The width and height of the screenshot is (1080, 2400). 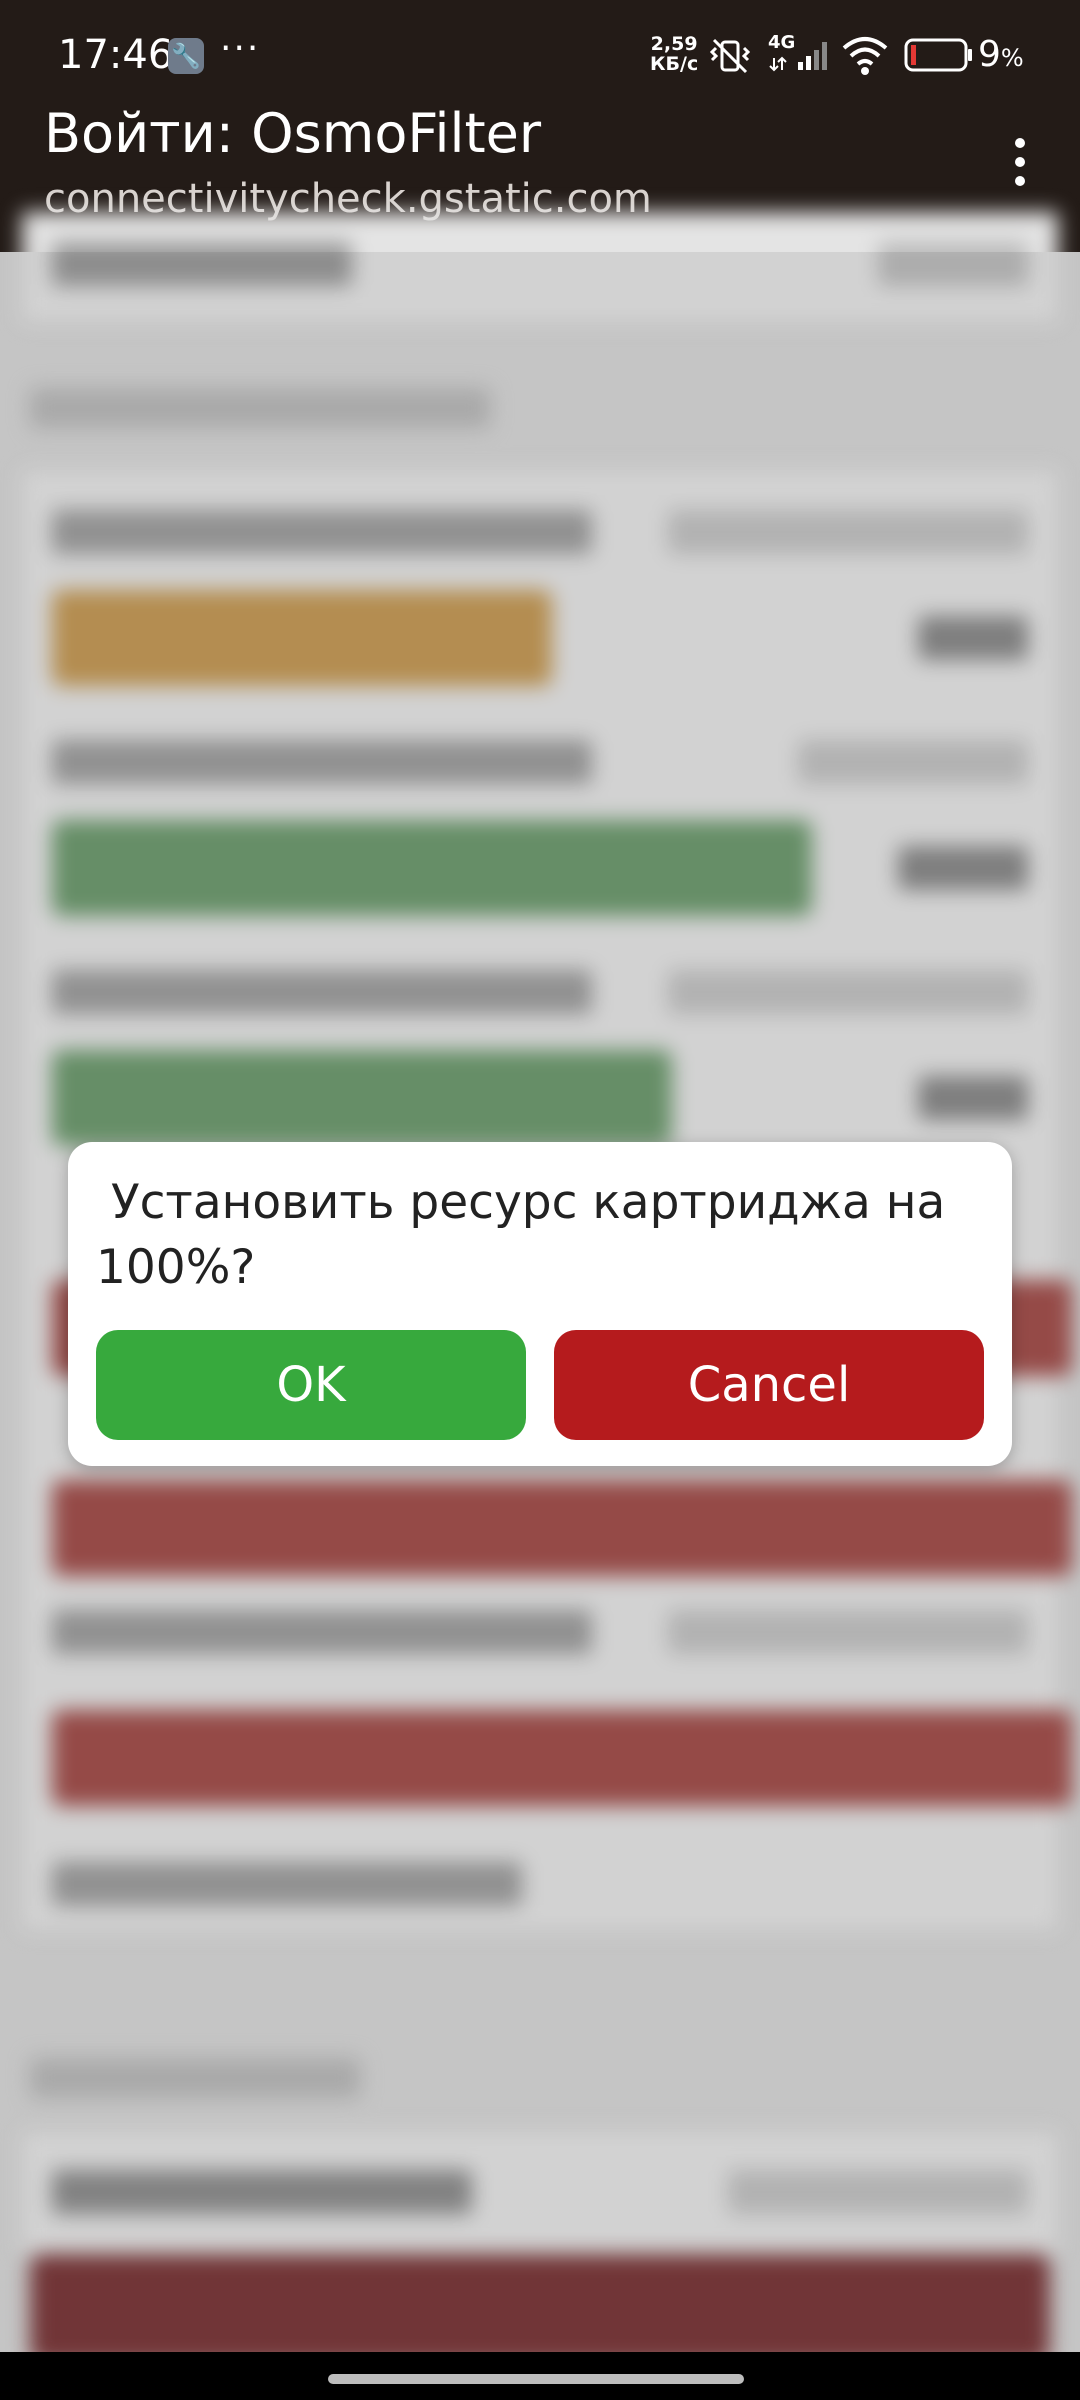 What do you see at coordinates (674, 64) in the screenshot?
I see `network-speed-unit: КБ/с` at bounding box center [674, 64].